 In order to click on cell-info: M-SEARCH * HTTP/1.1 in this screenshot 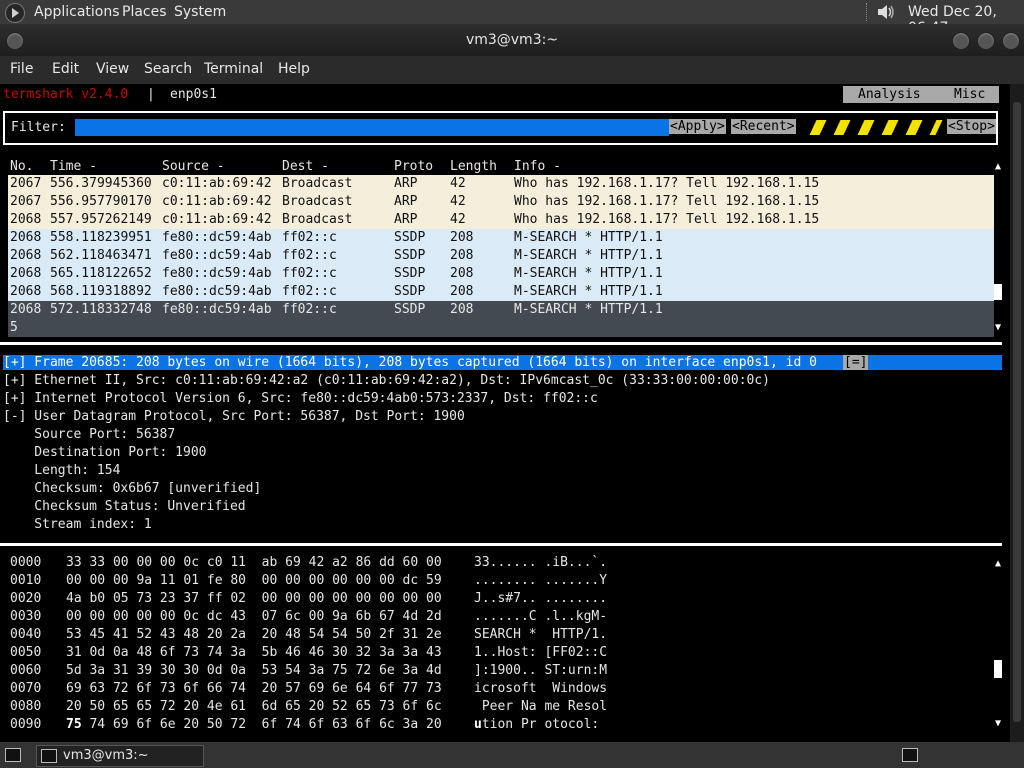, I will do `click(588, 309)`.